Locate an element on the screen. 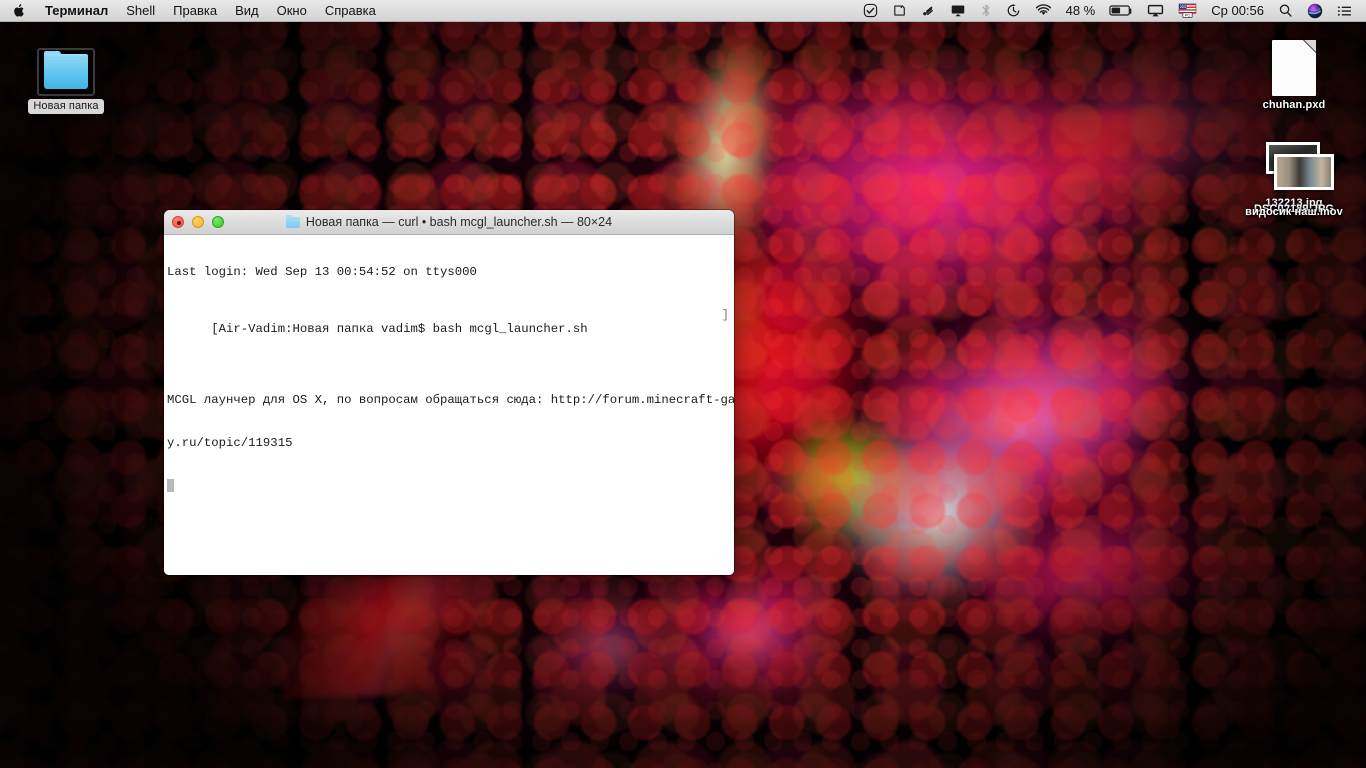  window-controls is located at coordinates (194, 222).